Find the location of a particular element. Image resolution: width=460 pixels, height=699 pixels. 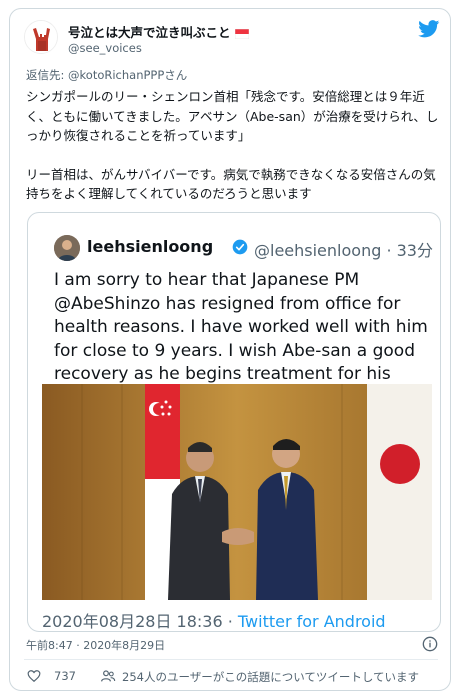

author-display-name: 号泣とは大声で泣き叫ぶこと is located at coordinates (159, 31).